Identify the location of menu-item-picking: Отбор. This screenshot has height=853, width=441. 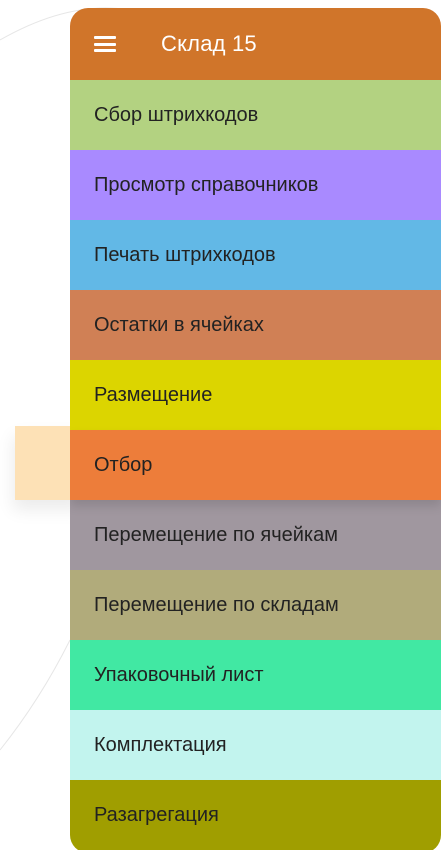
(255, 465).